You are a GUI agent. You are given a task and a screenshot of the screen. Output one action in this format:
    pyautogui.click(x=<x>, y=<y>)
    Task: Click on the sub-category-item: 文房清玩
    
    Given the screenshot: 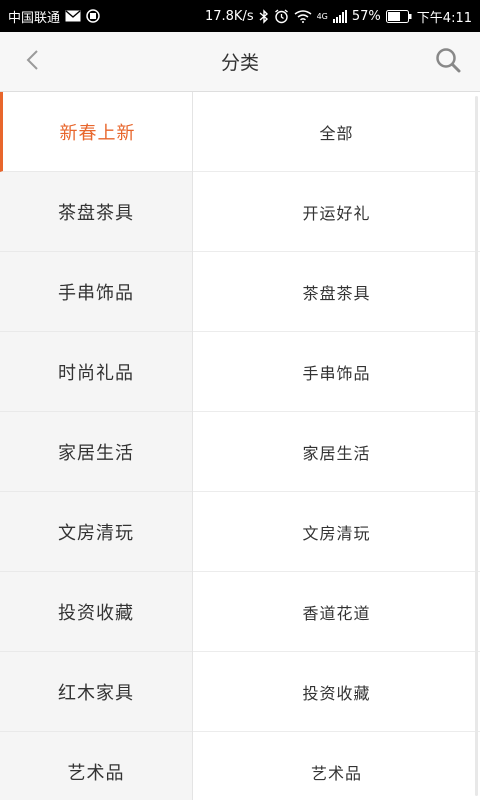 What is the action you would take?
    pyautogui.click(x=336, y=532)
    